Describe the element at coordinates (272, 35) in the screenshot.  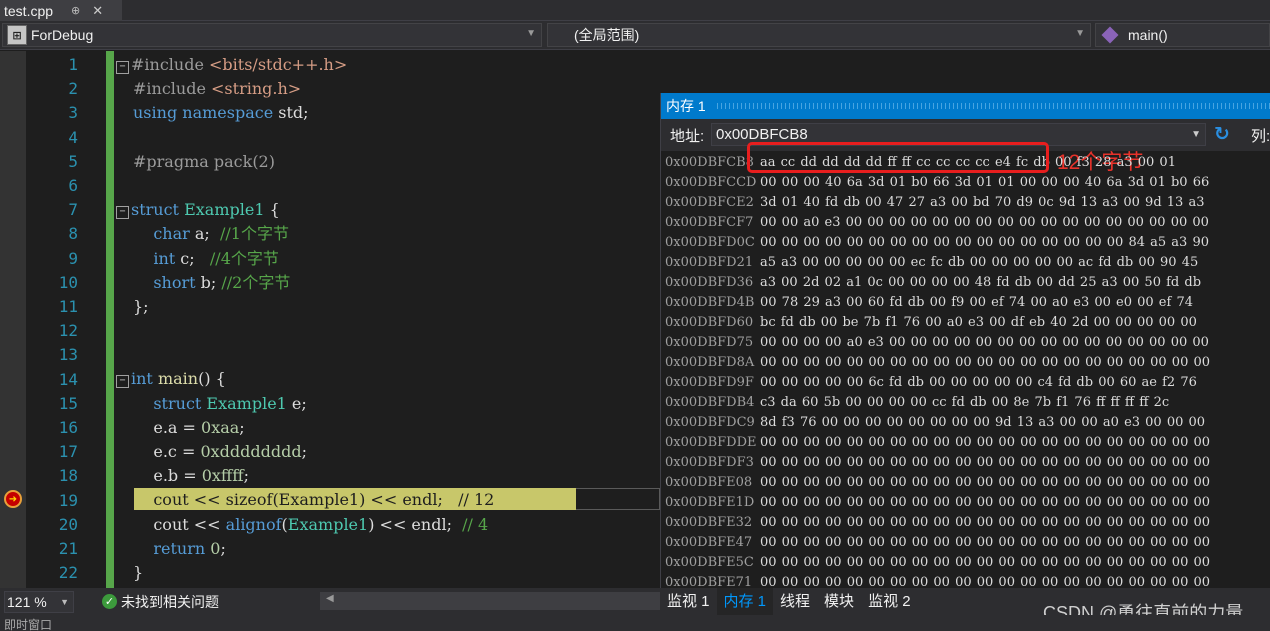
I see `project-dropdown: ⊞ ForDebug ▼` at that location.